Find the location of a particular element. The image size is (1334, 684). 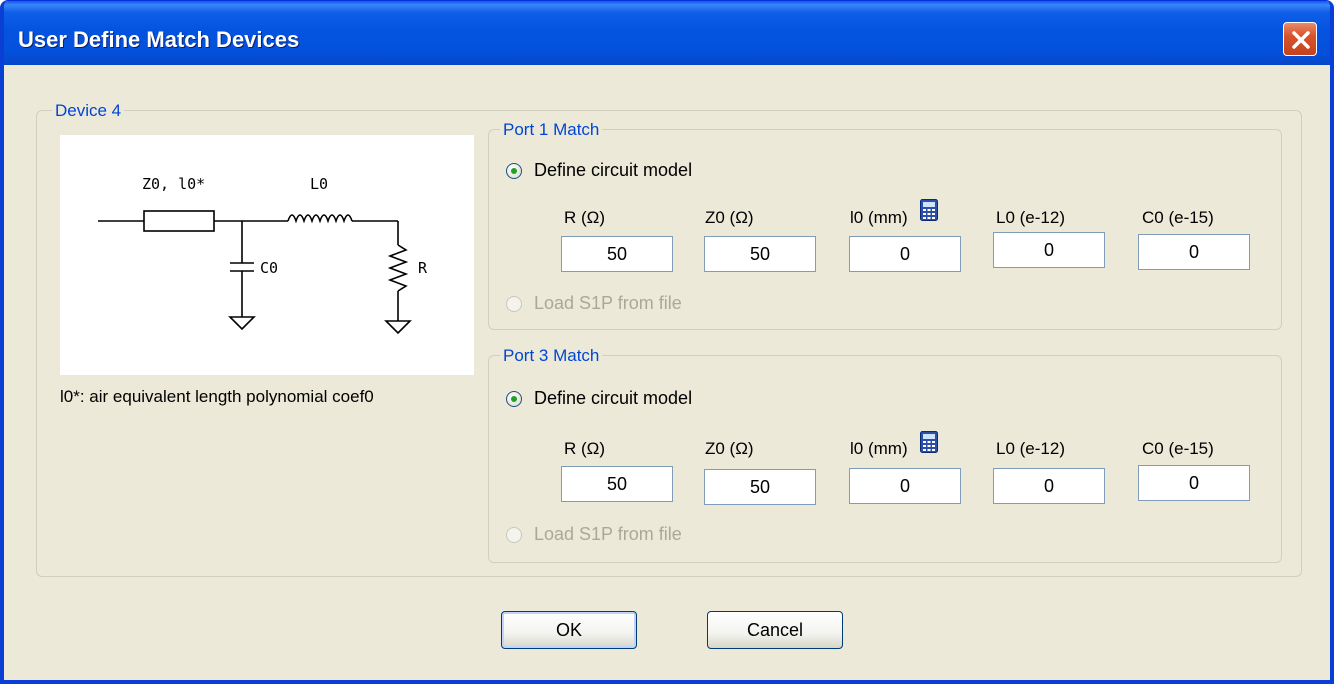

port3-z0-label: Z0 (Ω) is located at coordinates (729, 448).